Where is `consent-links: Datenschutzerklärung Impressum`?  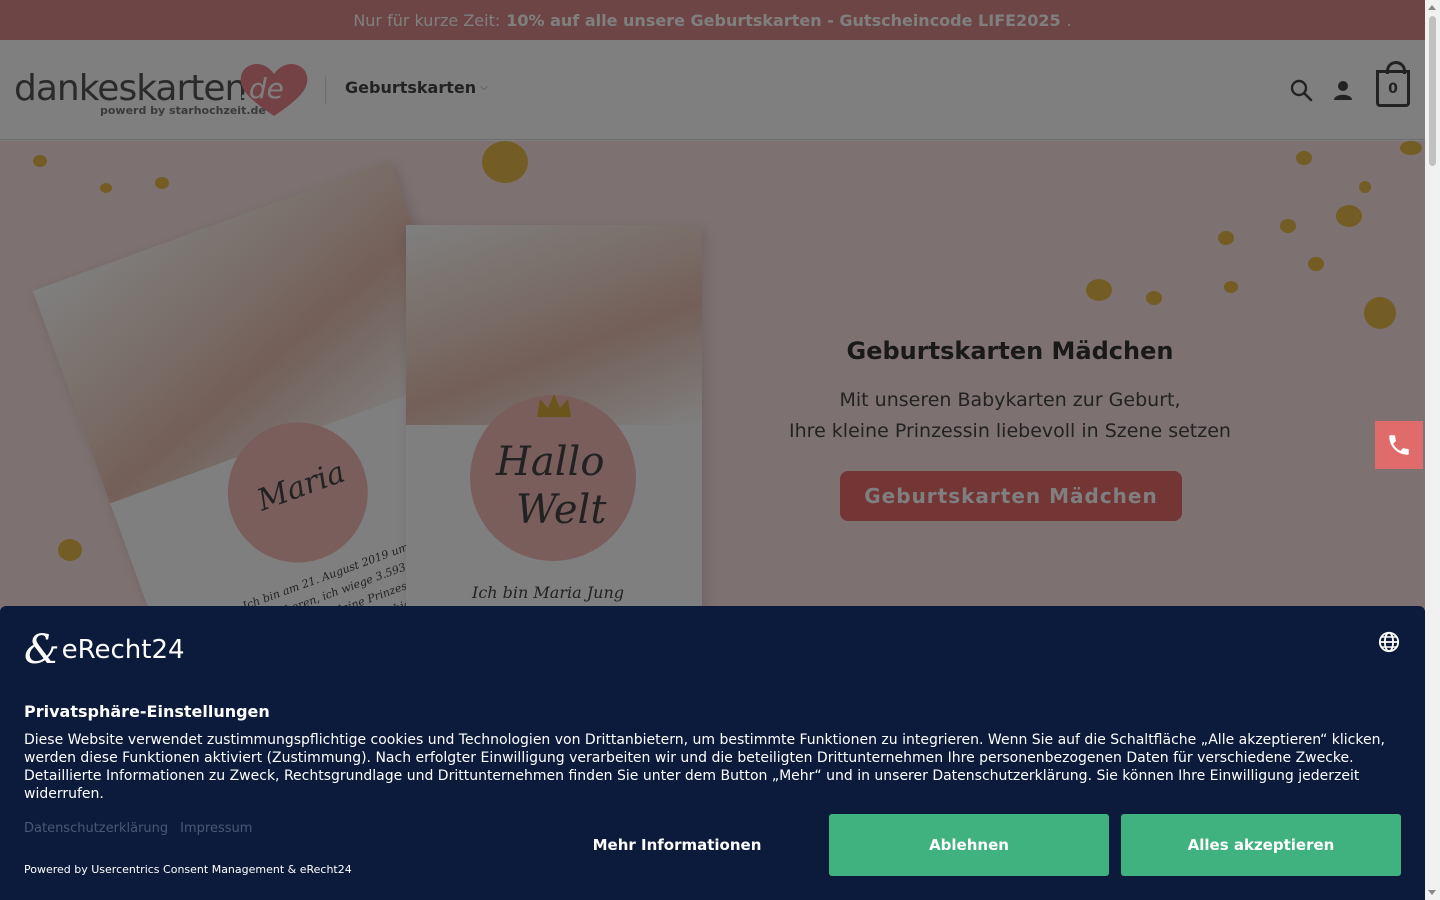 consent-links: Datenschutzerklärung Impressum is located at coordinates (138, 828).